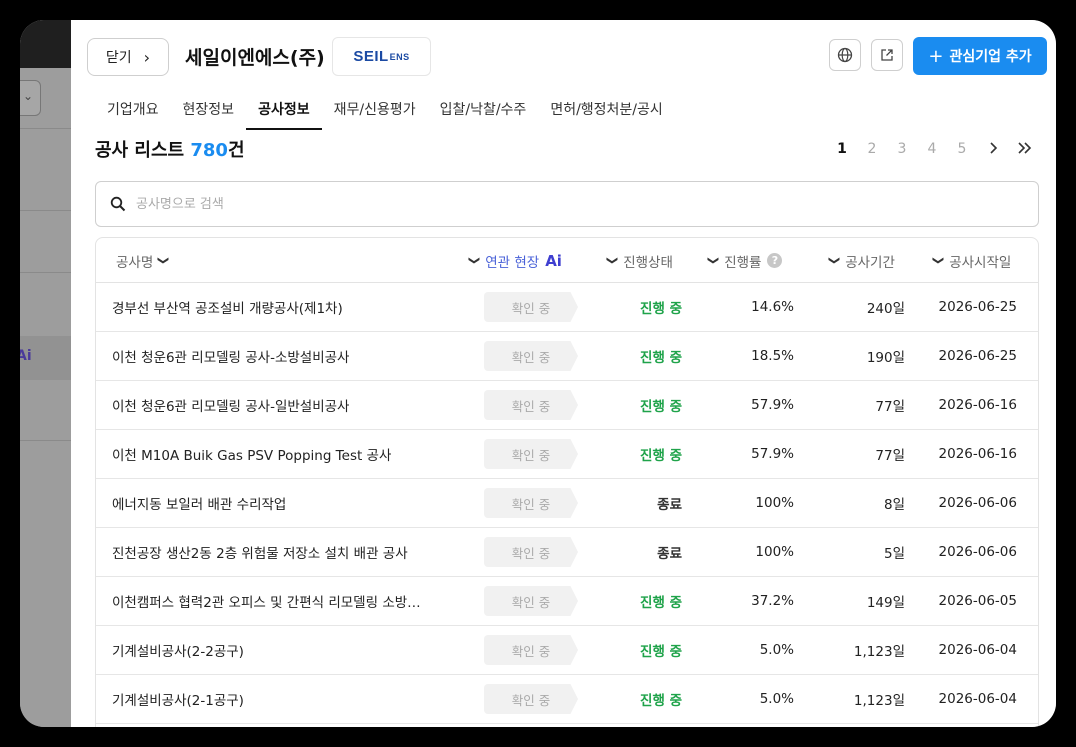  I want to click on ai-label: Ai, so click(553, 260).